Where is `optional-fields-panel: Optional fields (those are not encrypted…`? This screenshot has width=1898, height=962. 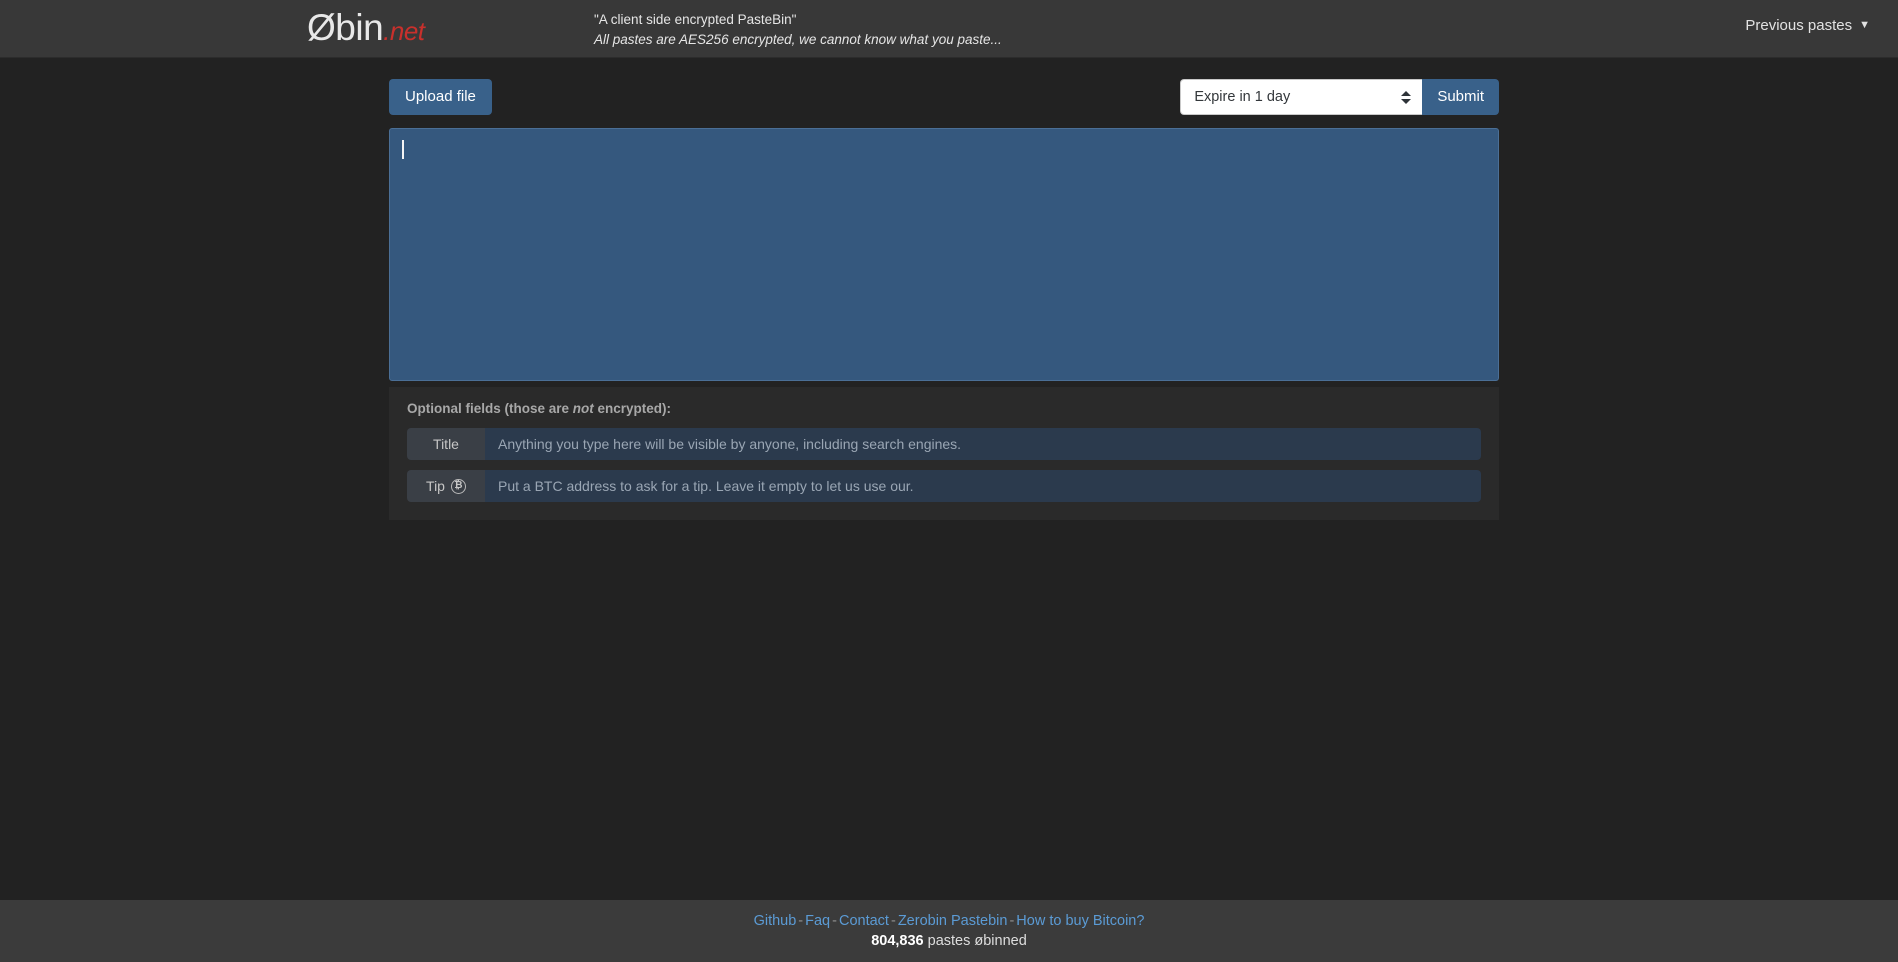
optional-fields-panel: Optional fields (those are not encrypted… is located at coordinates (944, 453).